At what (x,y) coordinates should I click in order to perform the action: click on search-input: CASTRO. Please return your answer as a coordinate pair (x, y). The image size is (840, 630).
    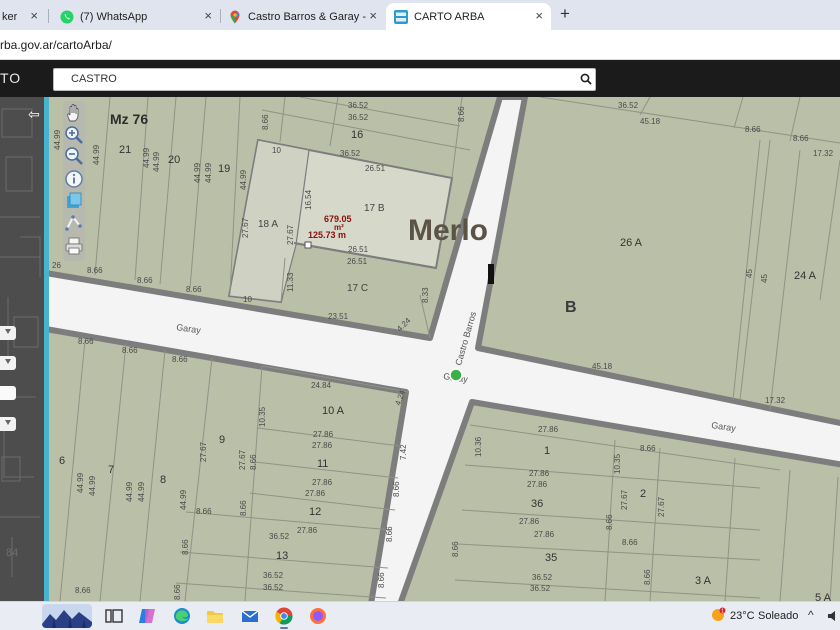
    Looking at the image, I should click on (324, 79).